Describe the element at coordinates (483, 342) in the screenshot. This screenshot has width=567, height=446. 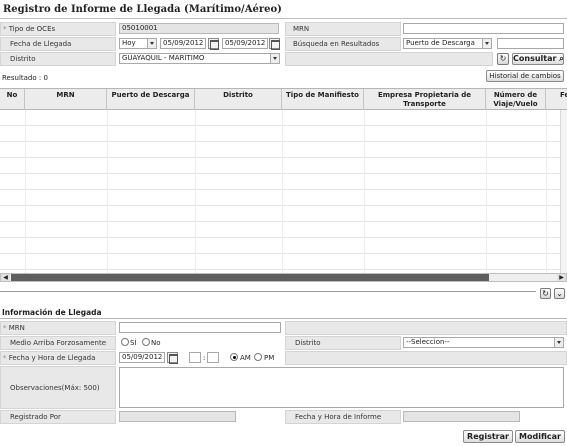
I see `info-distrito-select: --Seleccion--` at that location.